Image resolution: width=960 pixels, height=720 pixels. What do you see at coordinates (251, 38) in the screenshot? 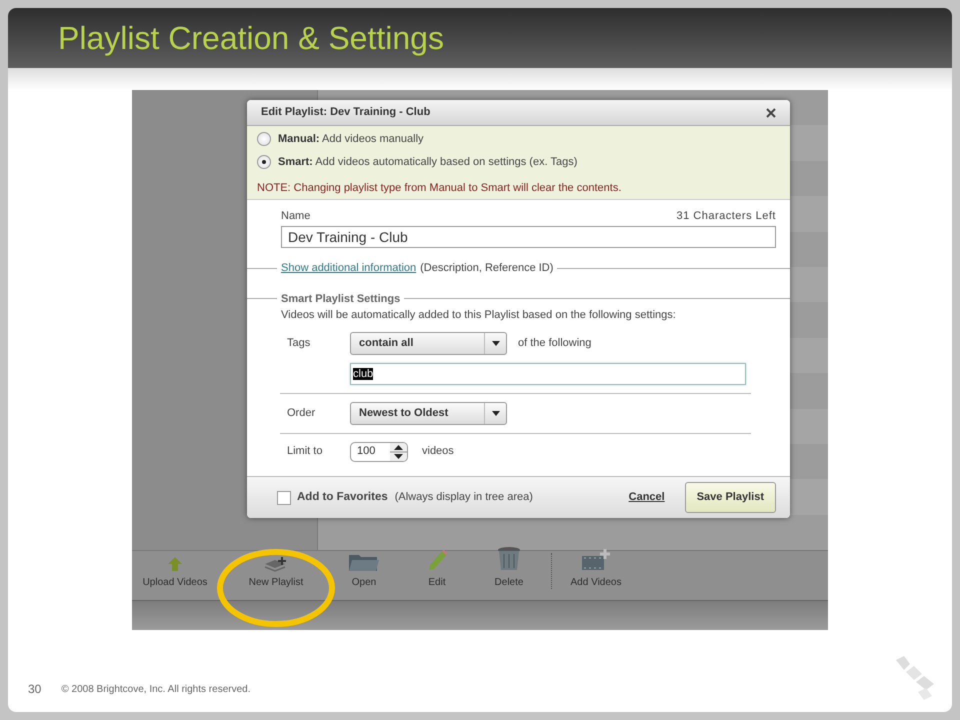
I see `slide-title: Playlist Creation & Settings` at bounding box center [251, 38].